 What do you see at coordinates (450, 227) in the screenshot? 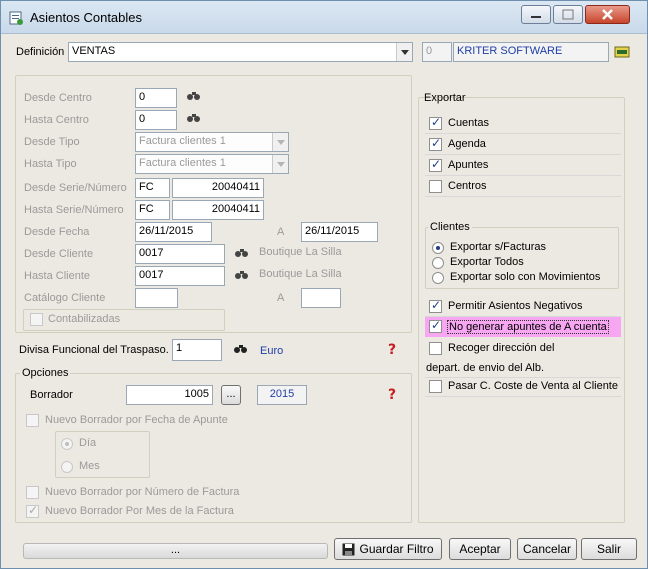
I see `clientes-title: Clientes` at bounding box center [450, 227].